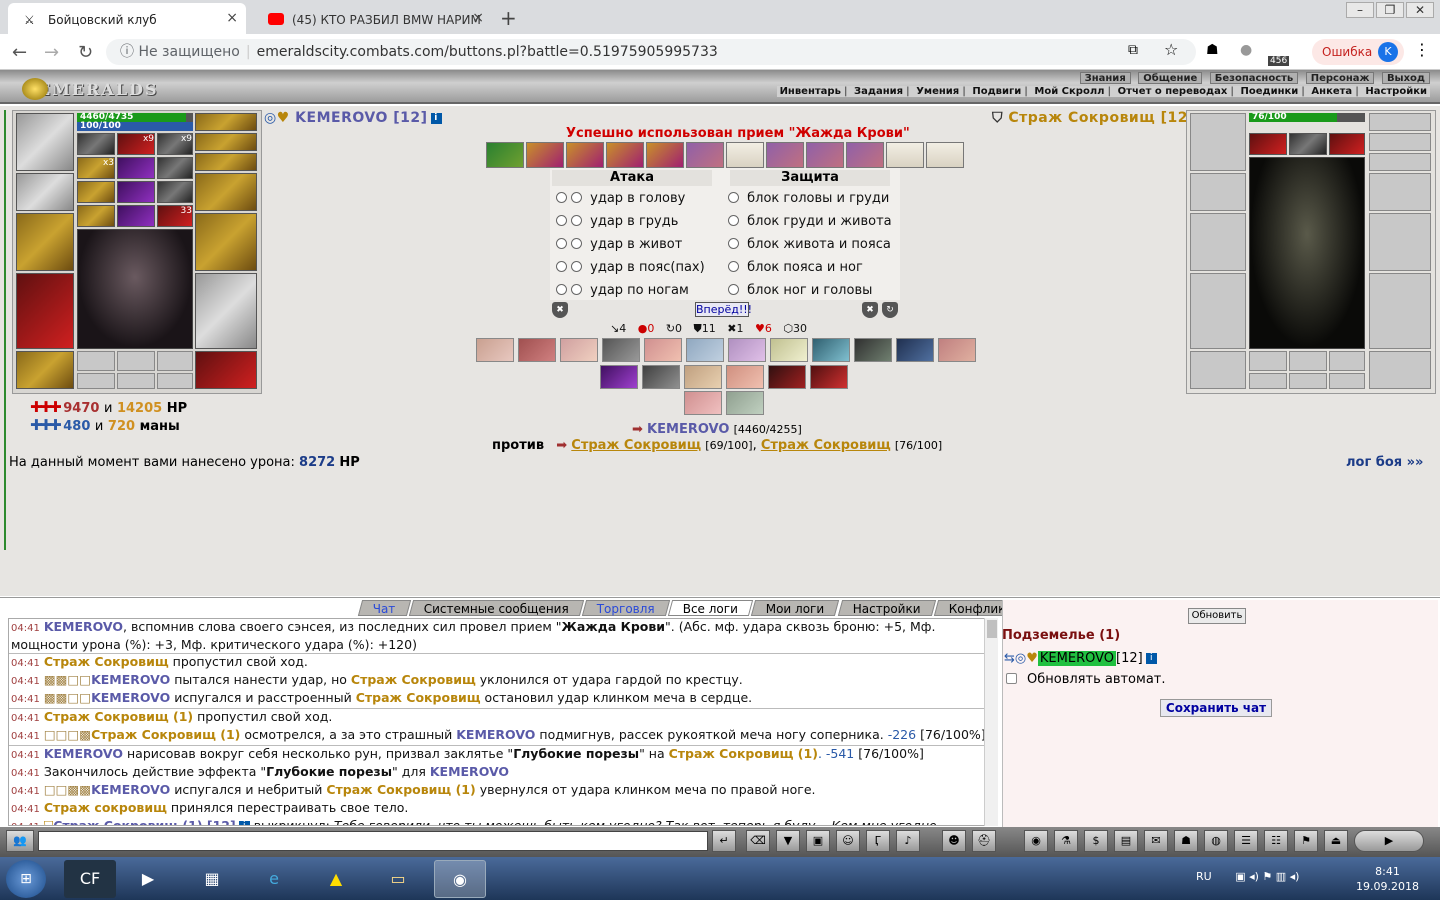 The image size is (1440, 900). What do you see at coordinates (710, 608) in the screenshot?
I see `tab-all-logs: Все логи` at bounding box center [710, 608].